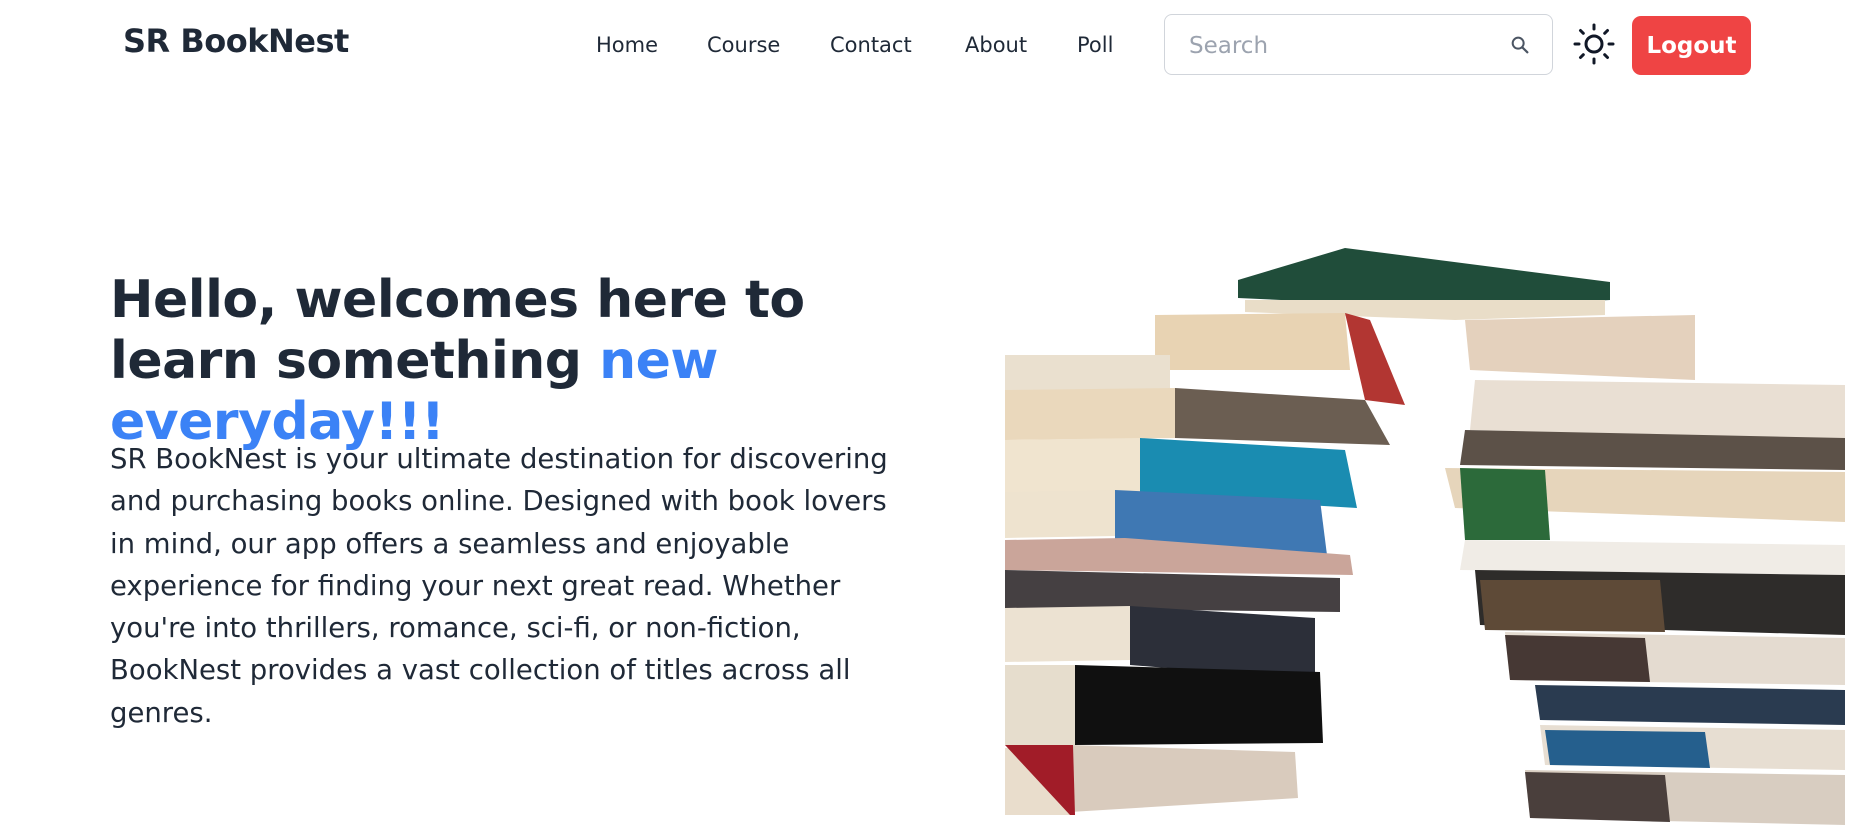 This screenshot has height=832, width=1860. What do you see at coordinates (1095, 45) in the screenshot?
I see `nav-link-poll: Poll` at bounding box center [1095, 45].